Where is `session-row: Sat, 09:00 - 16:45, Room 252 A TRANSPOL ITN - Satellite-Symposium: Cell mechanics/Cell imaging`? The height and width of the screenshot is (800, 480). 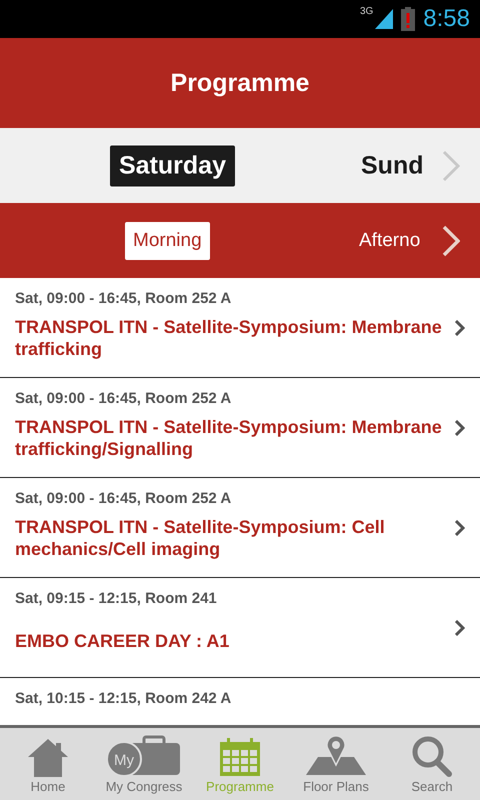
session-row: Sat, 09:00 - 16:45, Room 252 A TRANSPOL ITN - Satellite-Symposium: Cell mechanics/Cell imaging is located at coordinates (240, 528).